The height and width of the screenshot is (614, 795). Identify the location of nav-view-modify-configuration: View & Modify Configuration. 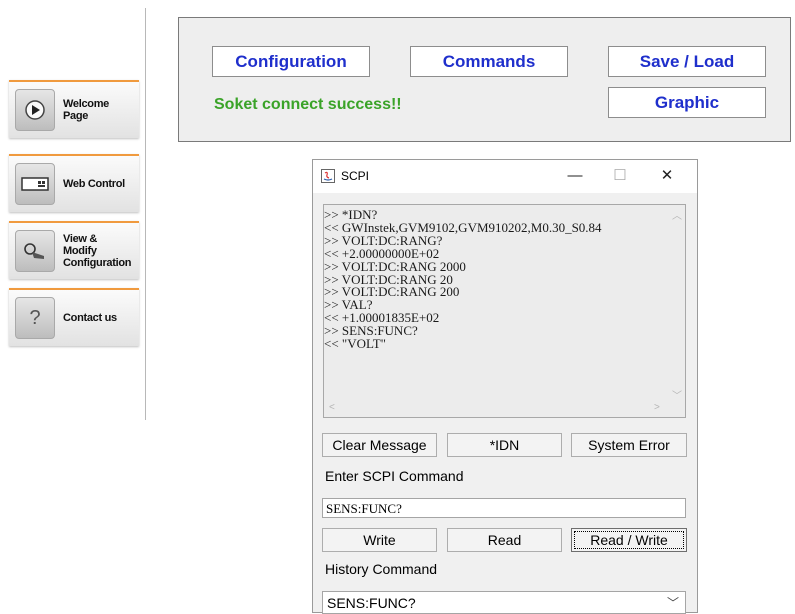
(74, 250).